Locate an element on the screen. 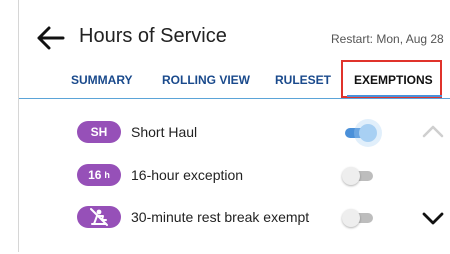  tab-divider is located at coordinates (234, 98).